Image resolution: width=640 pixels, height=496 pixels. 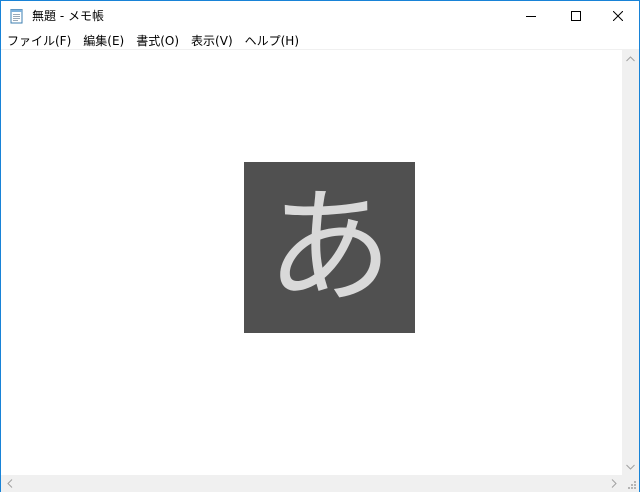 What do you see at coordinates (320, 16) in the screenshot?
I see `title-bar: 無題 - メモ帳` at bounding box center [320, 16].